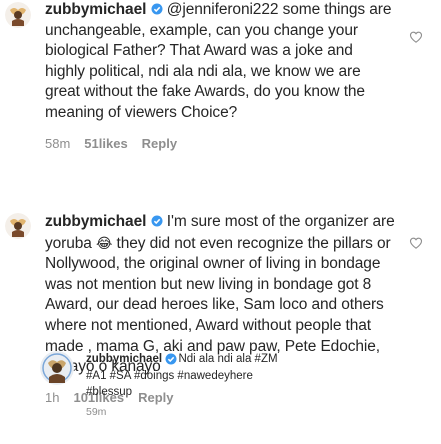 This screenshot has height=444, width=441. I want to click on comment-body-line-1: Ndi ala ndi ala #ZM, so click(228, 359).